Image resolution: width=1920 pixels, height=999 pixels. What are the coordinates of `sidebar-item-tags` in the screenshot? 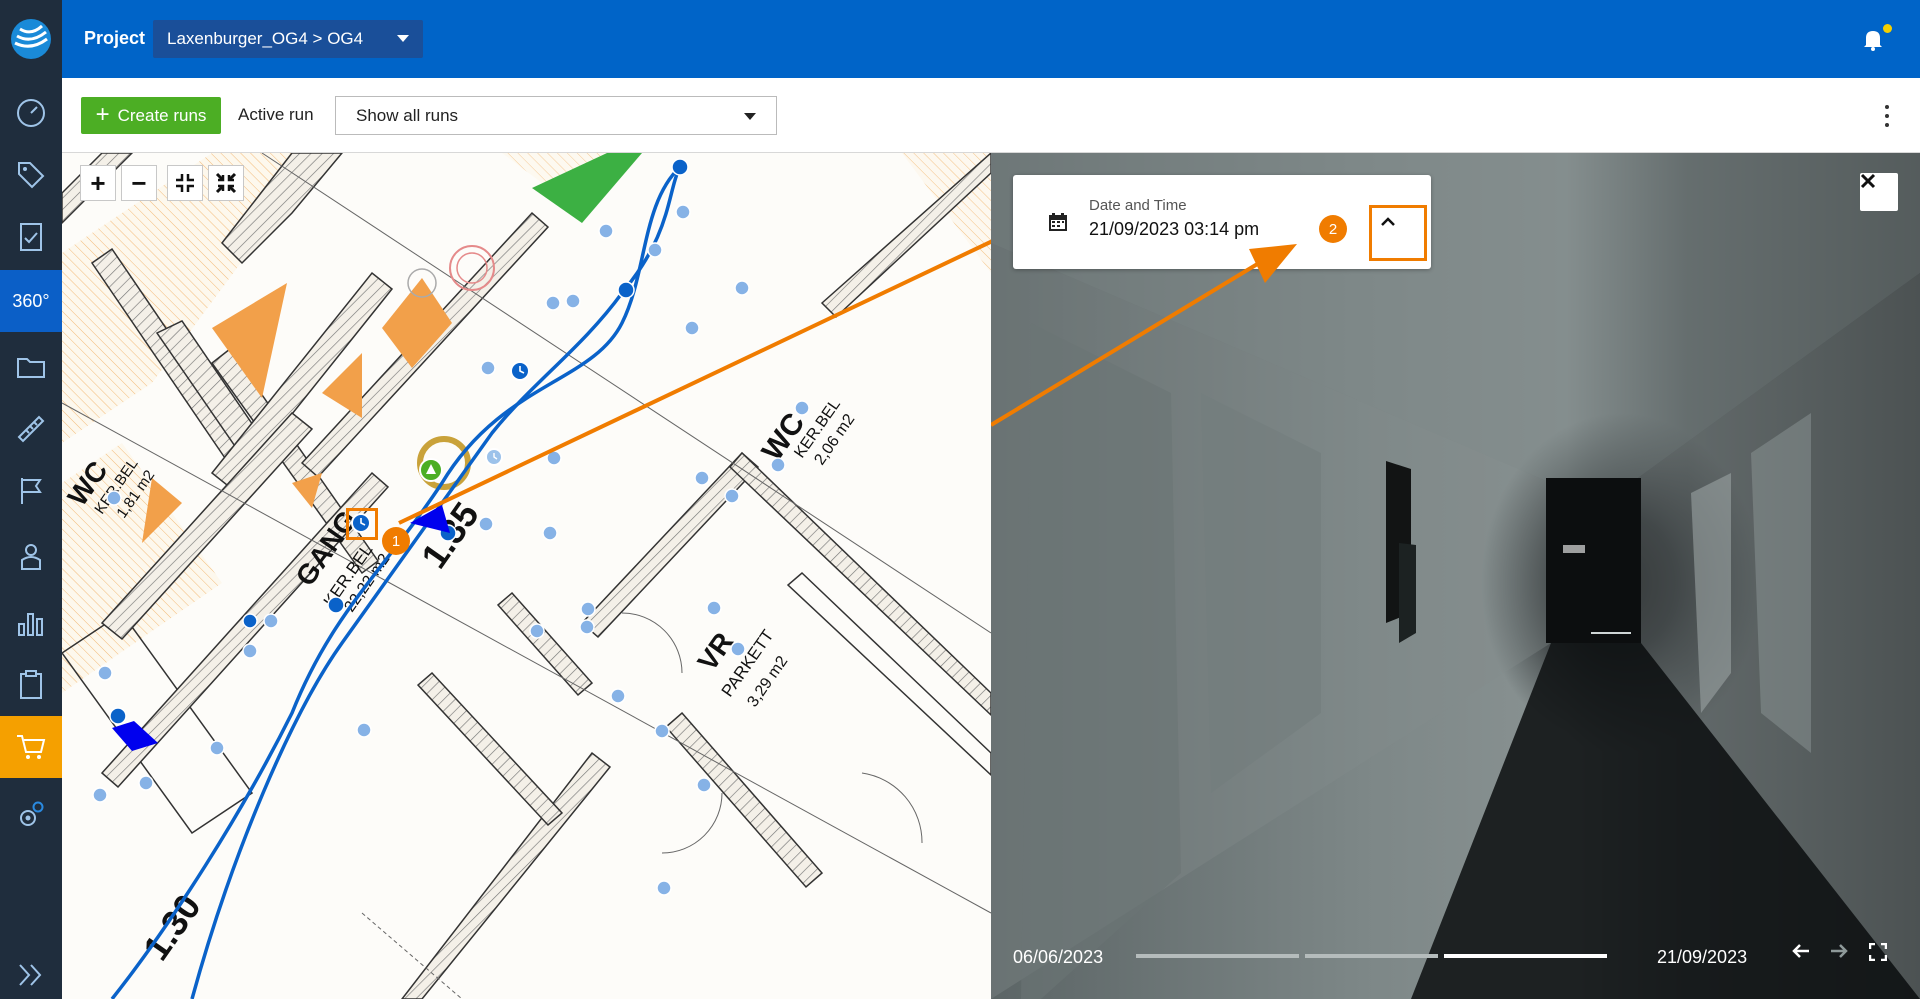 It's located at (31, 175).